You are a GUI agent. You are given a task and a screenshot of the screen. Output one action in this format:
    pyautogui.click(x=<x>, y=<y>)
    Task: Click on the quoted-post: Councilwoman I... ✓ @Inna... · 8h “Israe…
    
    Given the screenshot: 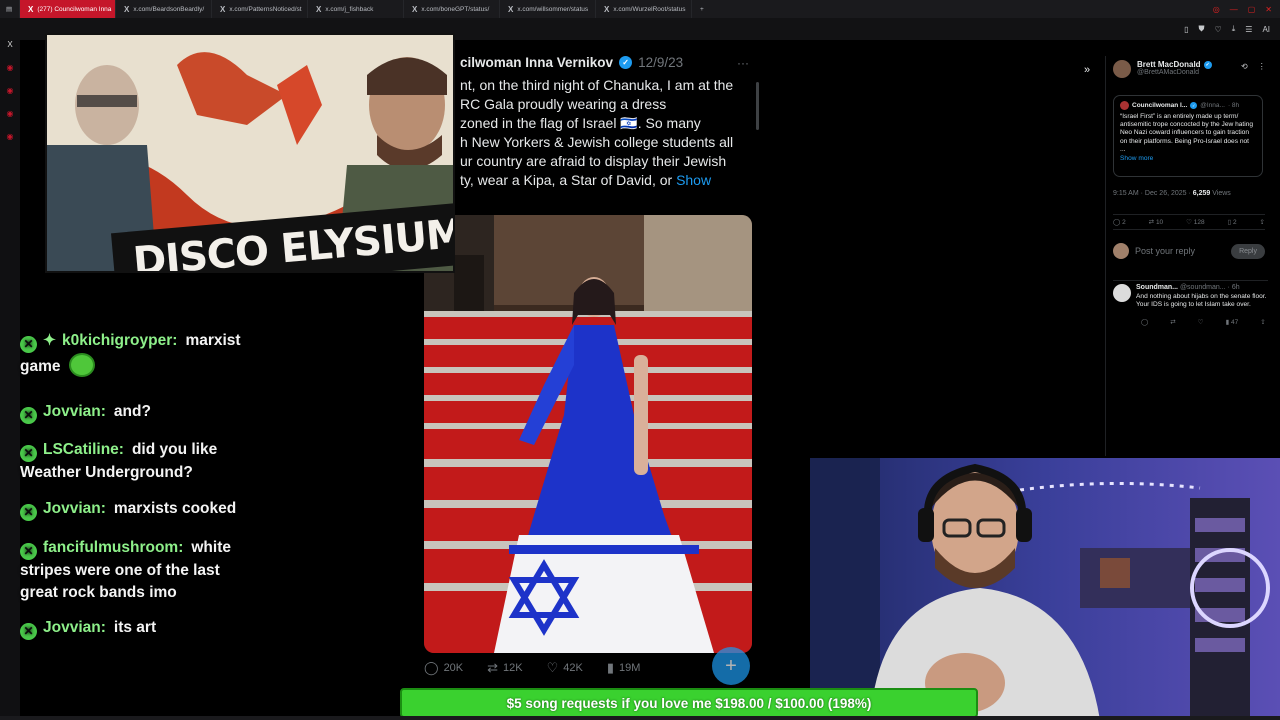 What is the action you would take?
    pyautogui.click(x=1188, y=136)
    